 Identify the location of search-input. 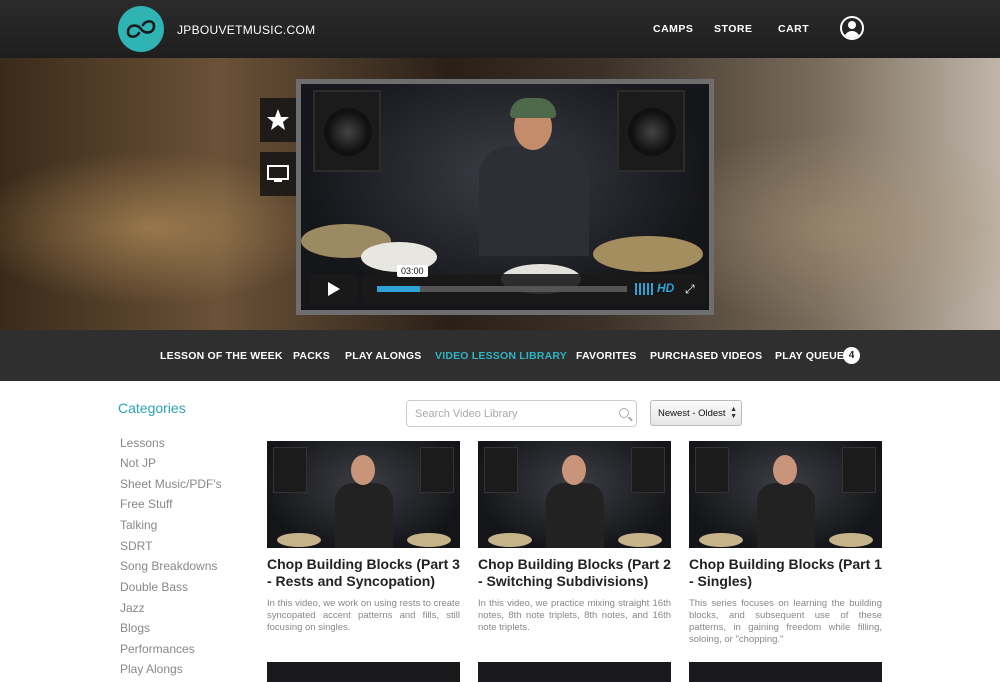
(510, 414).